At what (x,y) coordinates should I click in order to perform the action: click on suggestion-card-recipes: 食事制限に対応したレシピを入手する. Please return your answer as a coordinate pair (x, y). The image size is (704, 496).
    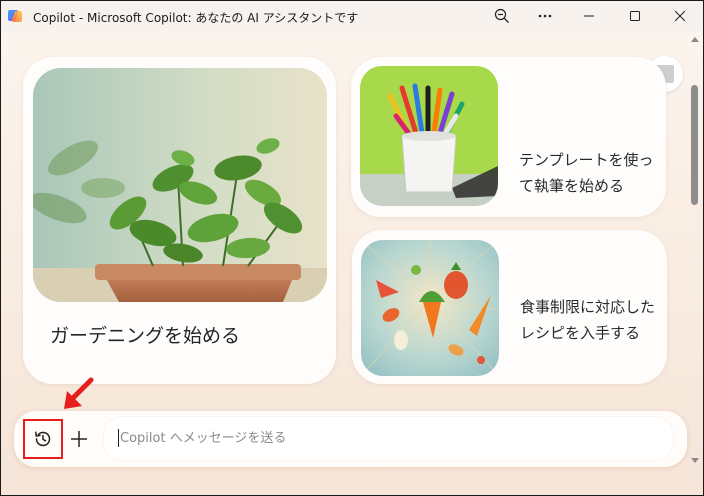
    Looking at the image, I should click on (509, 307).